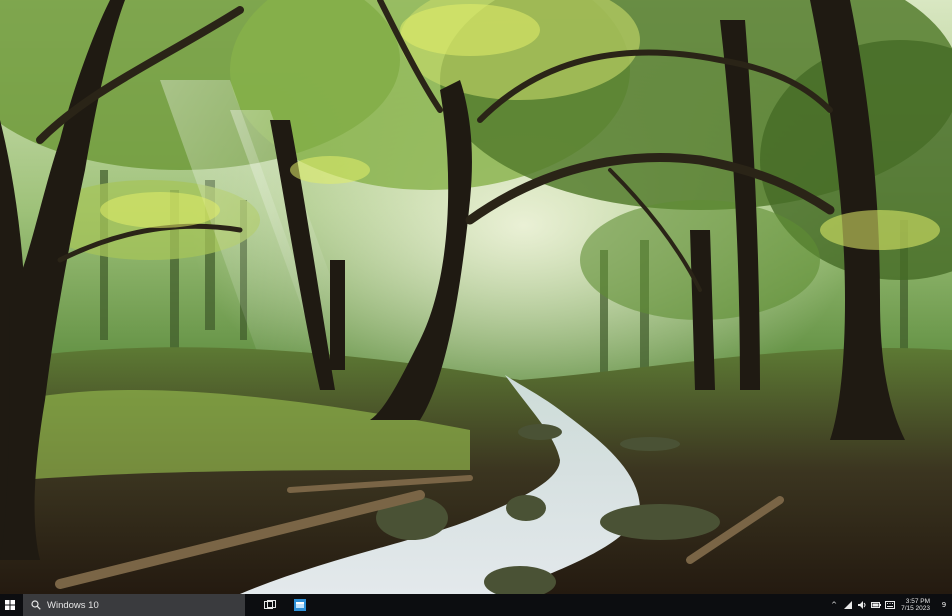 Image resolution: width=952 pixels, height=616 pixels. I want to click on taskbar-clock: 3:57 PM 7/15 2023, so click(916, 605).